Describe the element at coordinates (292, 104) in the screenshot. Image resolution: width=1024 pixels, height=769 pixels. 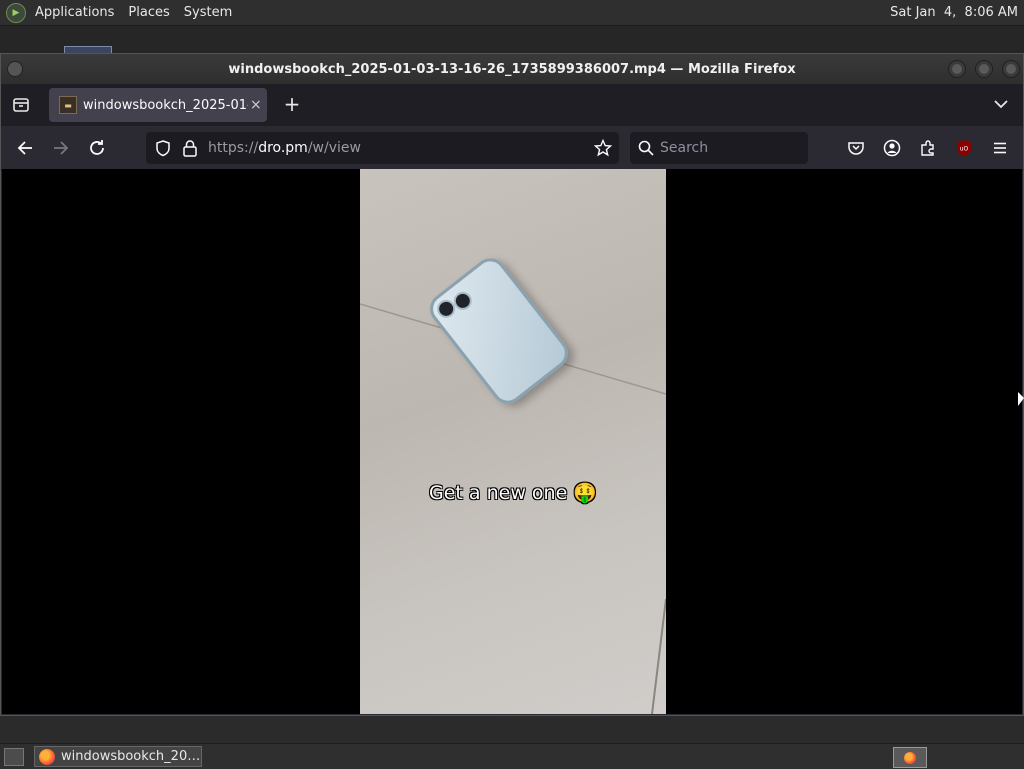
I see `new-tab-button: +` at that location.